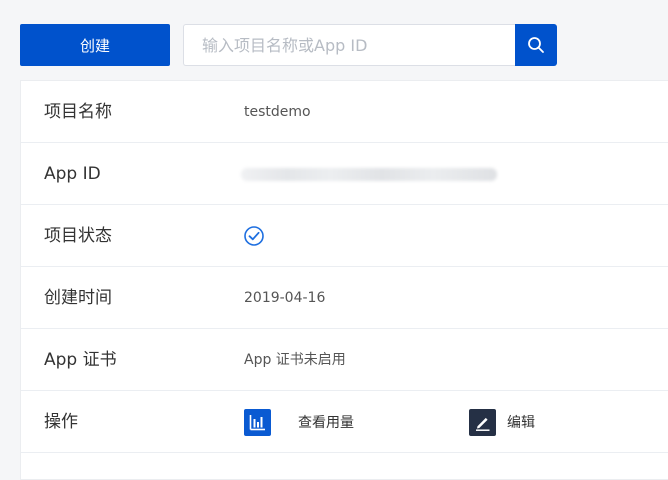 The height and width of the screenshot is (480, 668). What do you see at coordinates (344, 298) in the screenshot?
I see `row-created-time: 创建时间 2019-04-16` at bounding box center [344, 298].